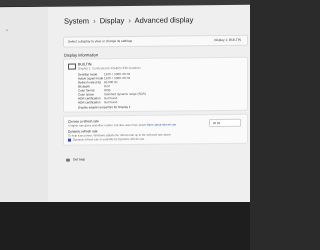  What do you see at coordinates (98, 102) in the screenshot?
I see `property-row: HDR certification Not found` at bounding box center [98, 102].